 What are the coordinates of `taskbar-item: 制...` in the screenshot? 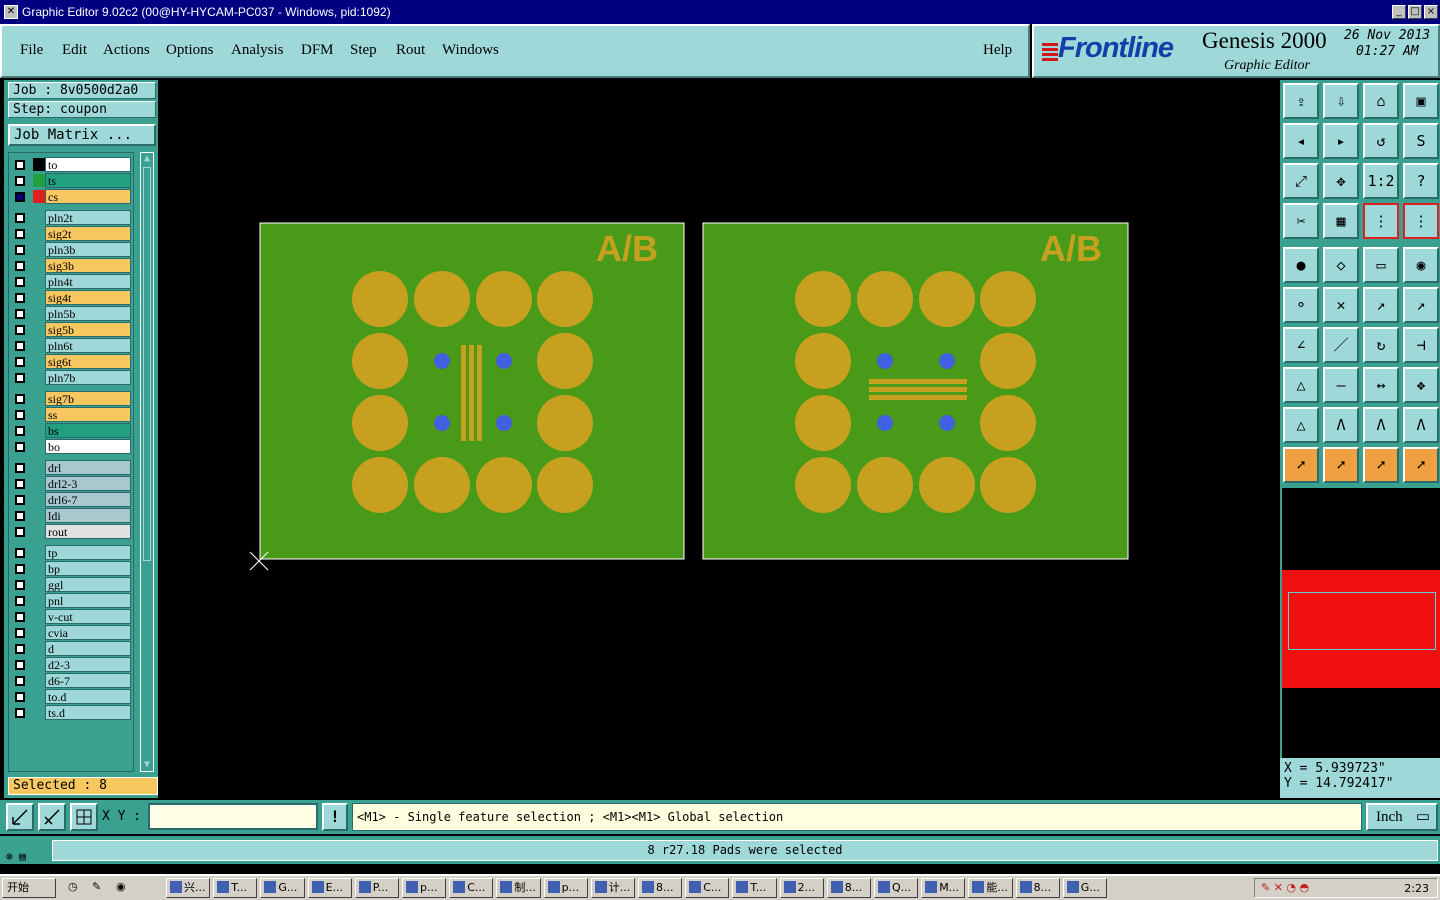 It's located at (518, 888).